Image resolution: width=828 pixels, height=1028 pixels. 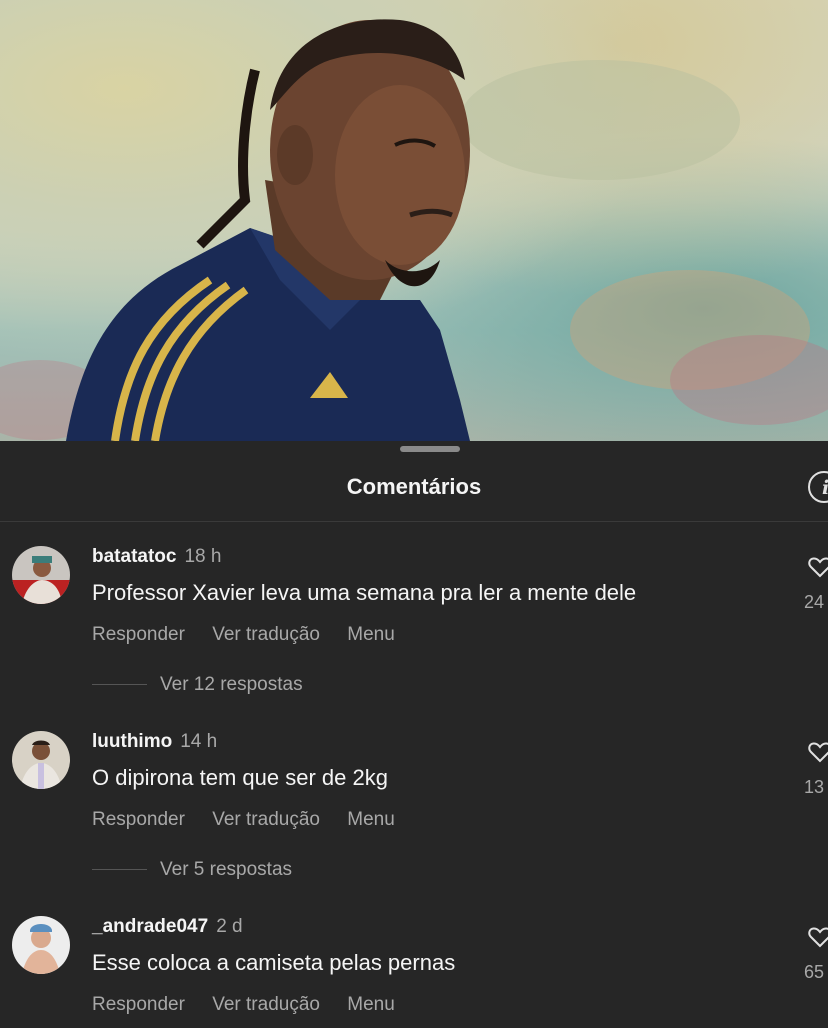 I want to click on comment-username: _andrade047 2 d, so click(x=167, y=927).